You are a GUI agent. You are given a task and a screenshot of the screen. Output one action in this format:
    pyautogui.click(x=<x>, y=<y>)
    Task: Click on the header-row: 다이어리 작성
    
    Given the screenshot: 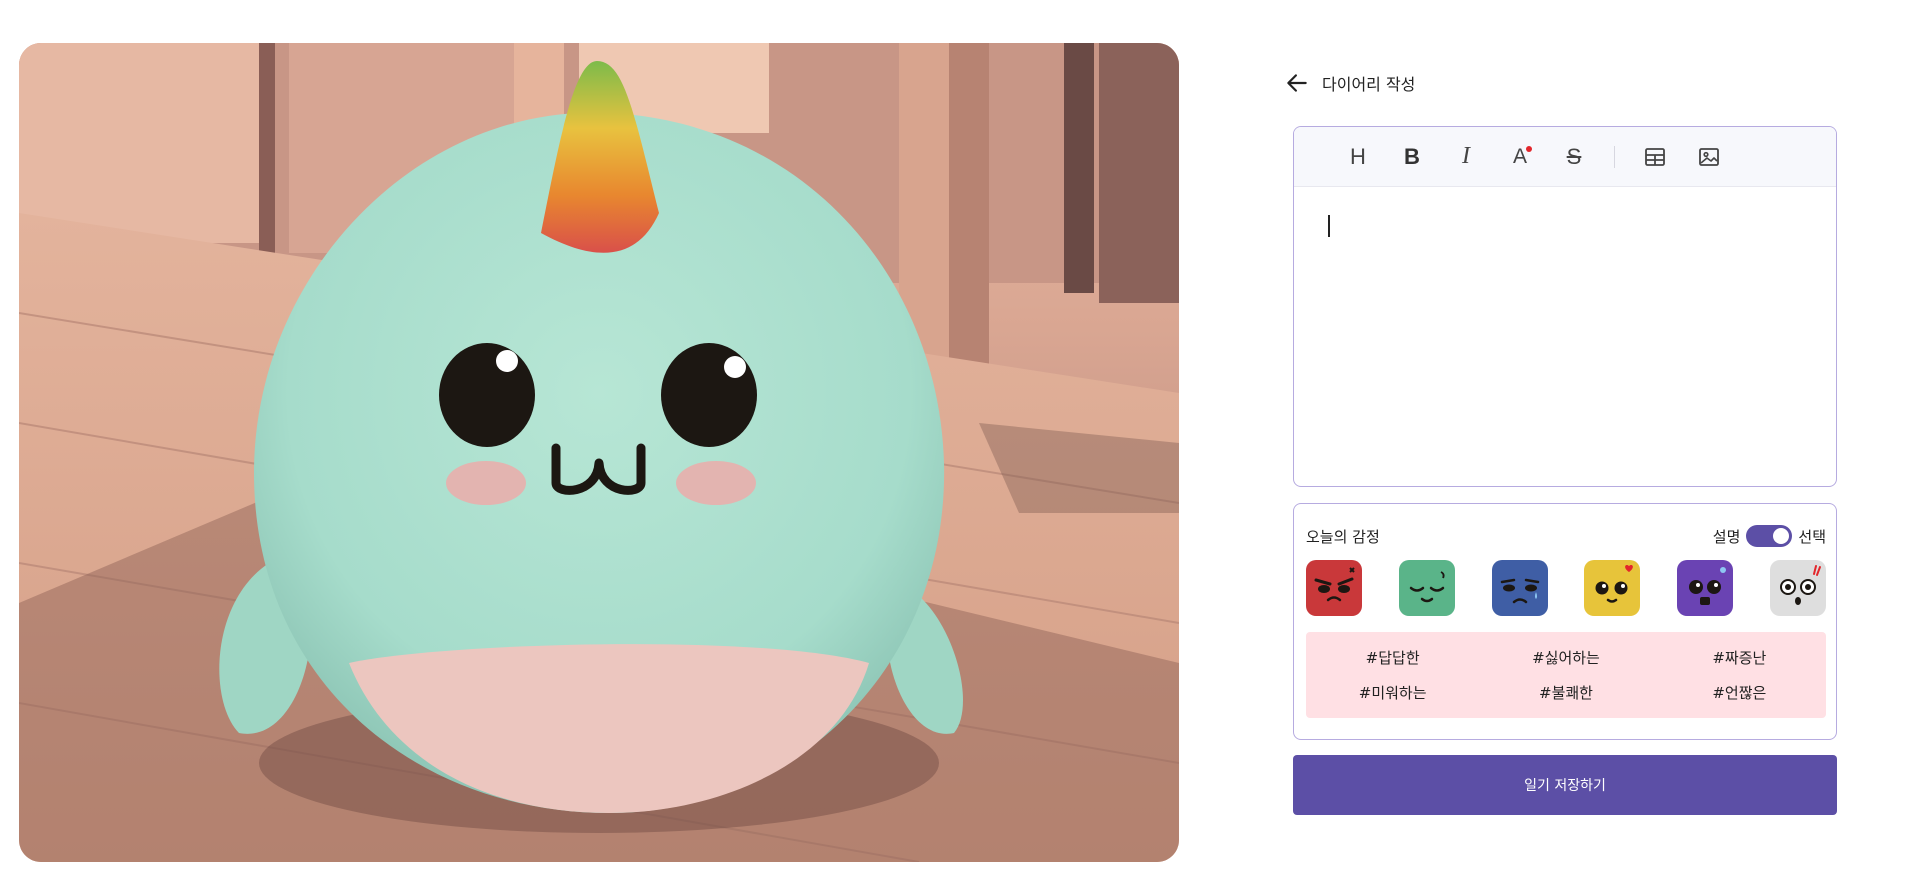 What is the action you would take?
    pyautogui.click(x=1560, y=83)
    